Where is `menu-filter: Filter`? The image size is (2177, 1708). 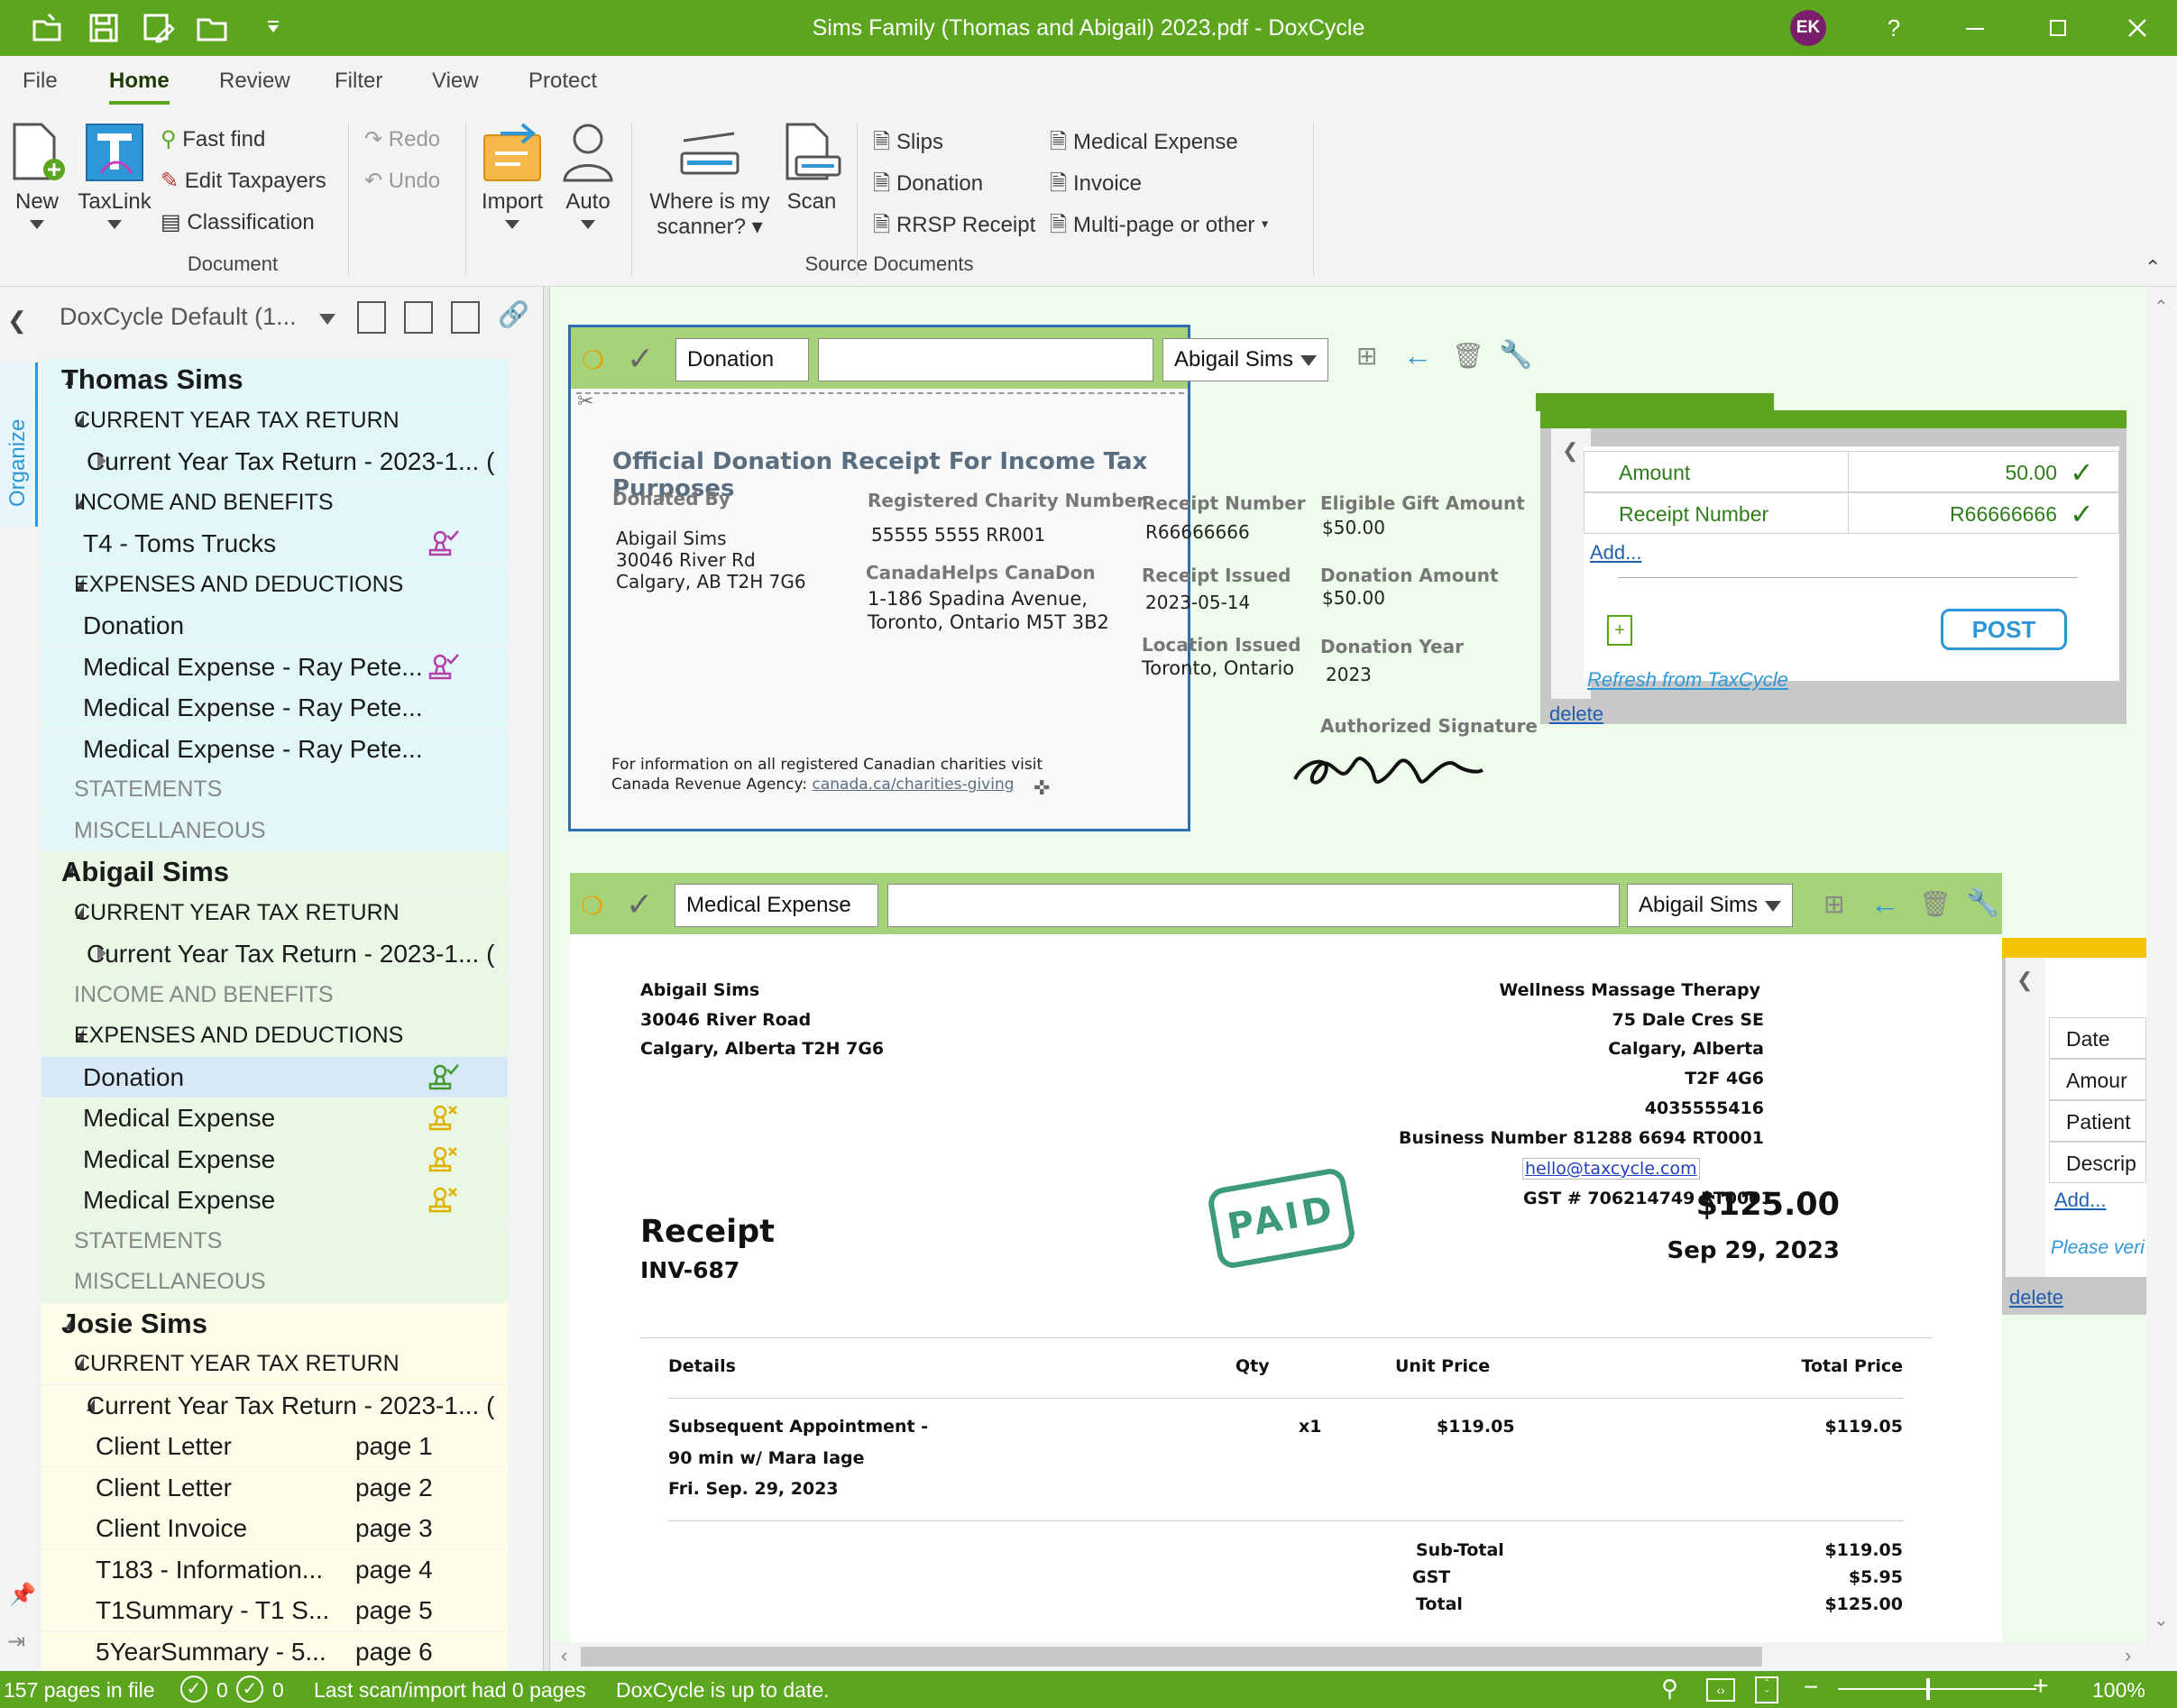
menu-filter: Filter is located at coordinates (359, 82).